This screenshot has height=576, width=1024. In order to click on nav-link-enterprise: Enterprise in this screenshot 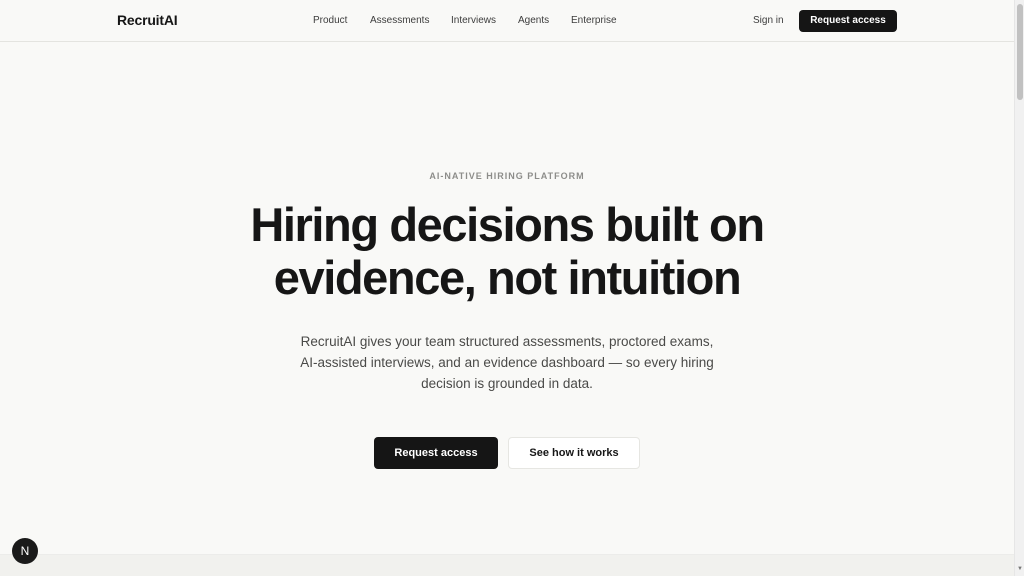, I will do `click(594, 20)`.